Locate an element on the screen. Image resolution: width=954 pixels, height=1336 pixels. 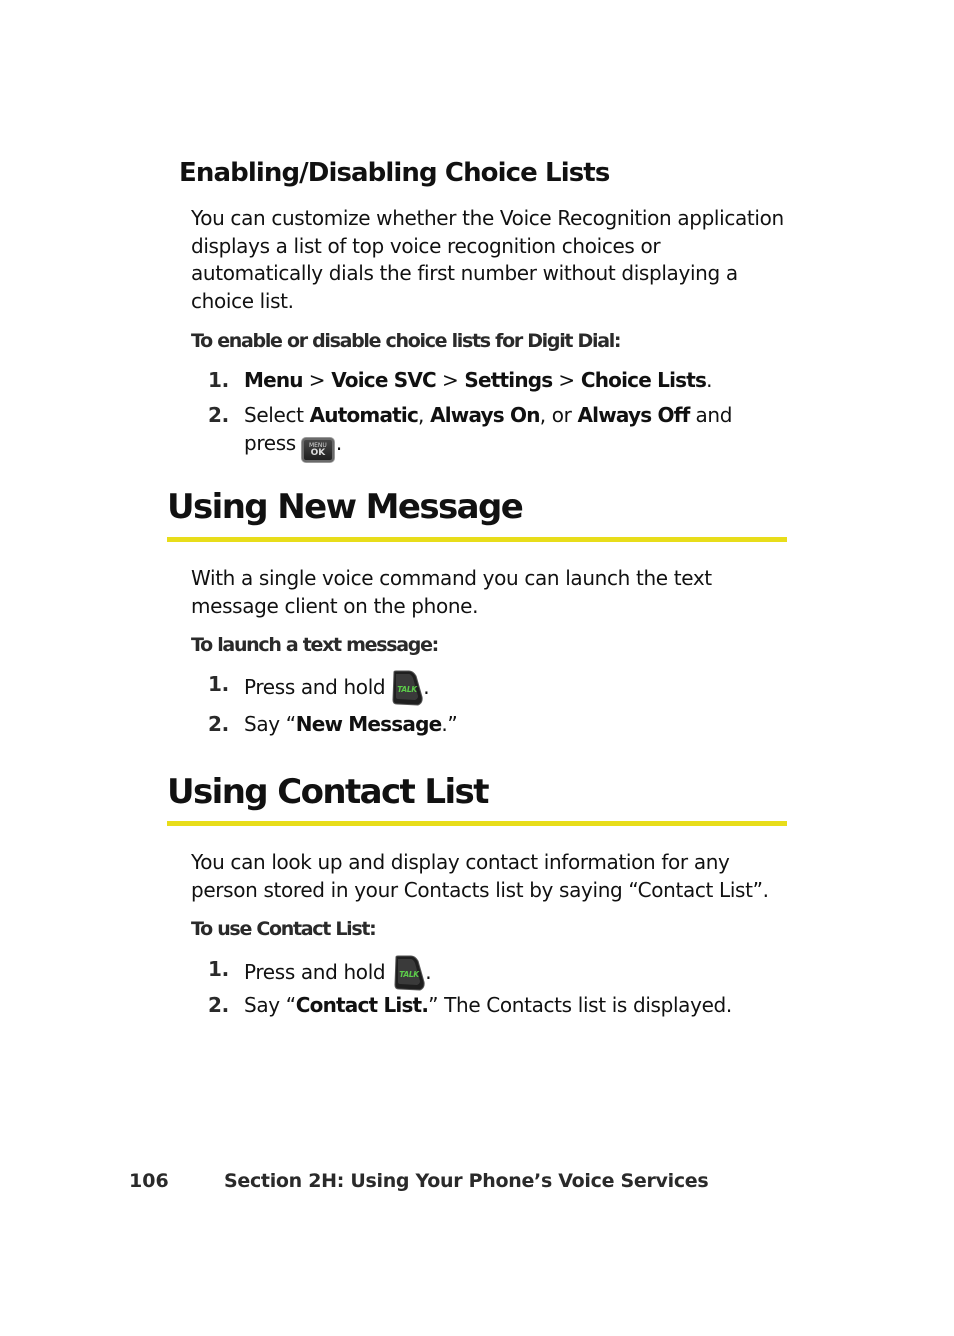
punctuation: , is located at coordinates (424, 415).